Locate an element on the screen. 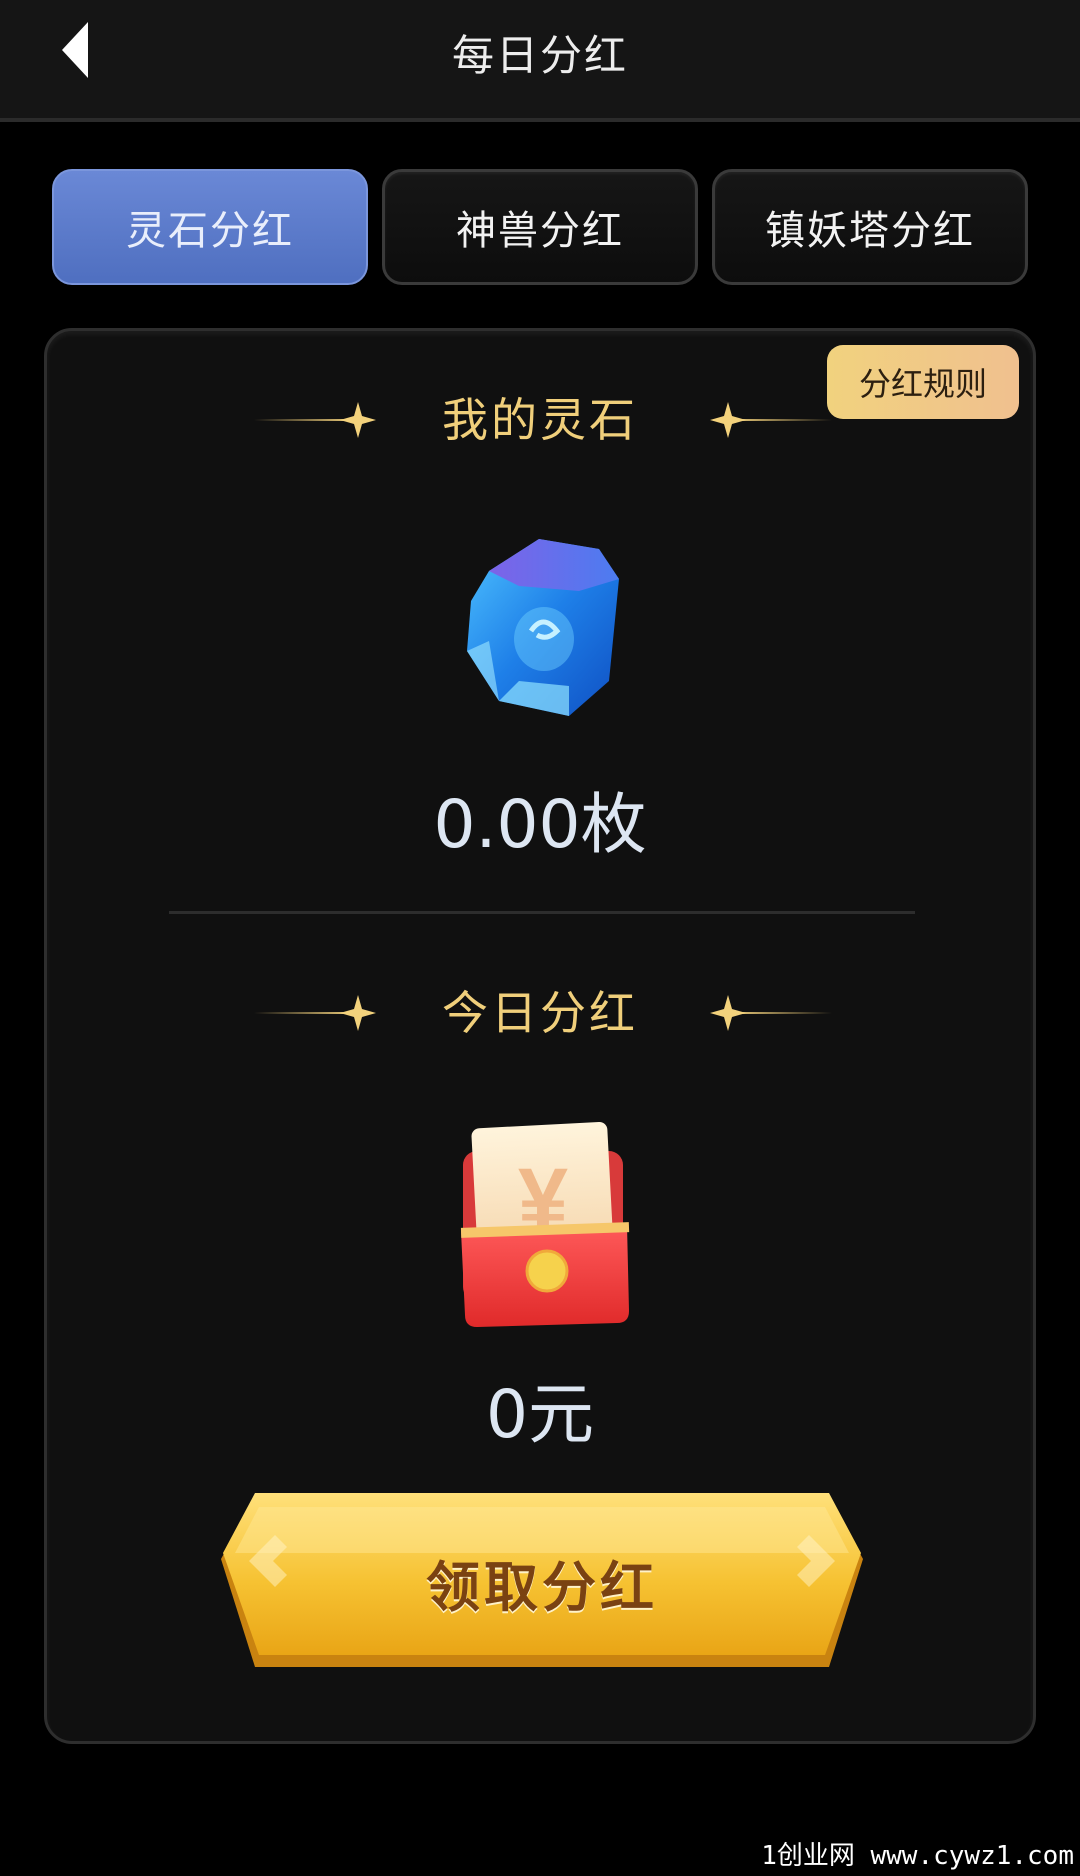 This screenshot has height=1876, width=1080. divider is located at coordinates (542, 912).